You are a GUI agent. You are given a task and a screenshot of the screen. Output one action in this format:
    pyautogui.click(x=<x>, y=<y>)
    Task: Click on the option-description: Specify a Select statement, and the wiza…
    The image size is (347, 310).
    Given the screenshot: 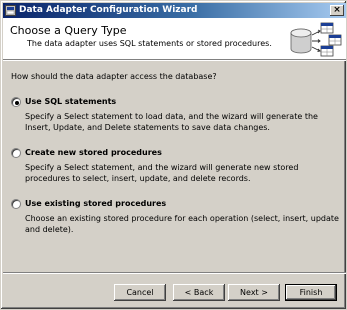 What is the action you would take?
    pyautogui.click(x=162, y=173)
    